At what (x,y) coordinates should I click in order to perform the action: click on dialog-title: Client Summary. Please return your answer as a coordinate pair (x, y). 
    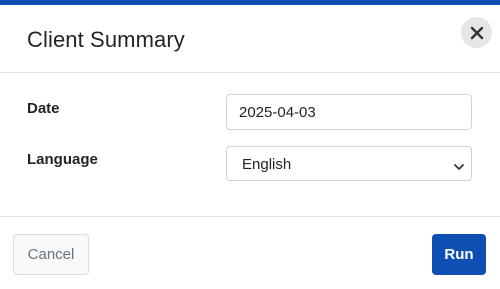
    Looking at the image, I should click on (106, 39).